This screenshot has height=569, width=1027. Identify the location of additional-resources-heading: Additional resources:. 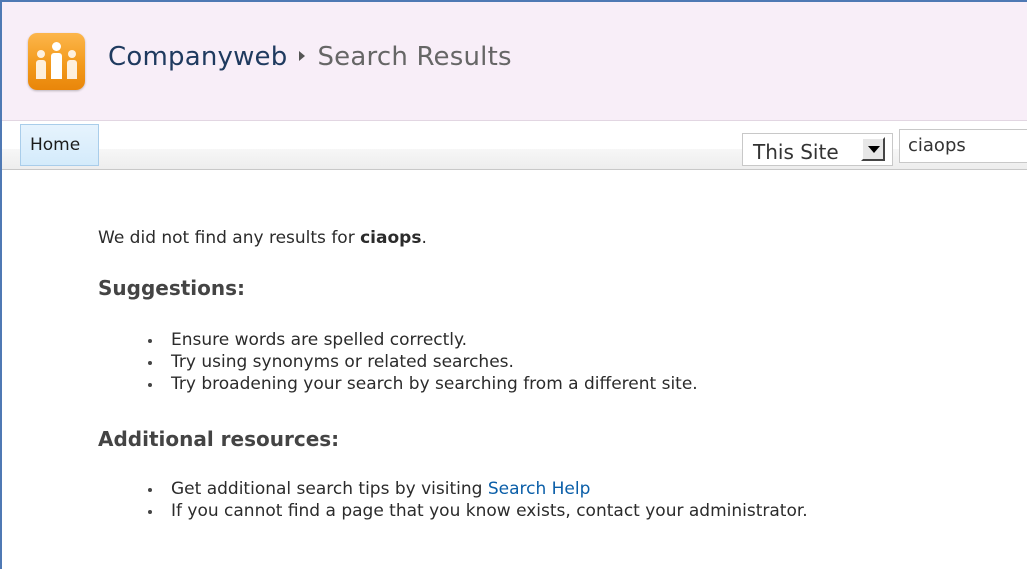
(219, 439).